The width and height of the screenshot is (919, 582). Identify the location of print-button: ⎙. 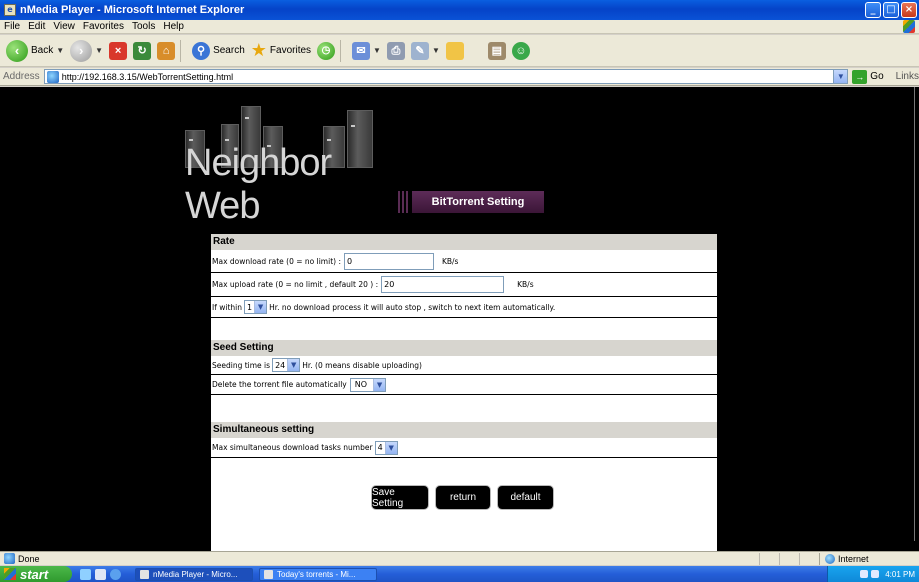
(395, 50).